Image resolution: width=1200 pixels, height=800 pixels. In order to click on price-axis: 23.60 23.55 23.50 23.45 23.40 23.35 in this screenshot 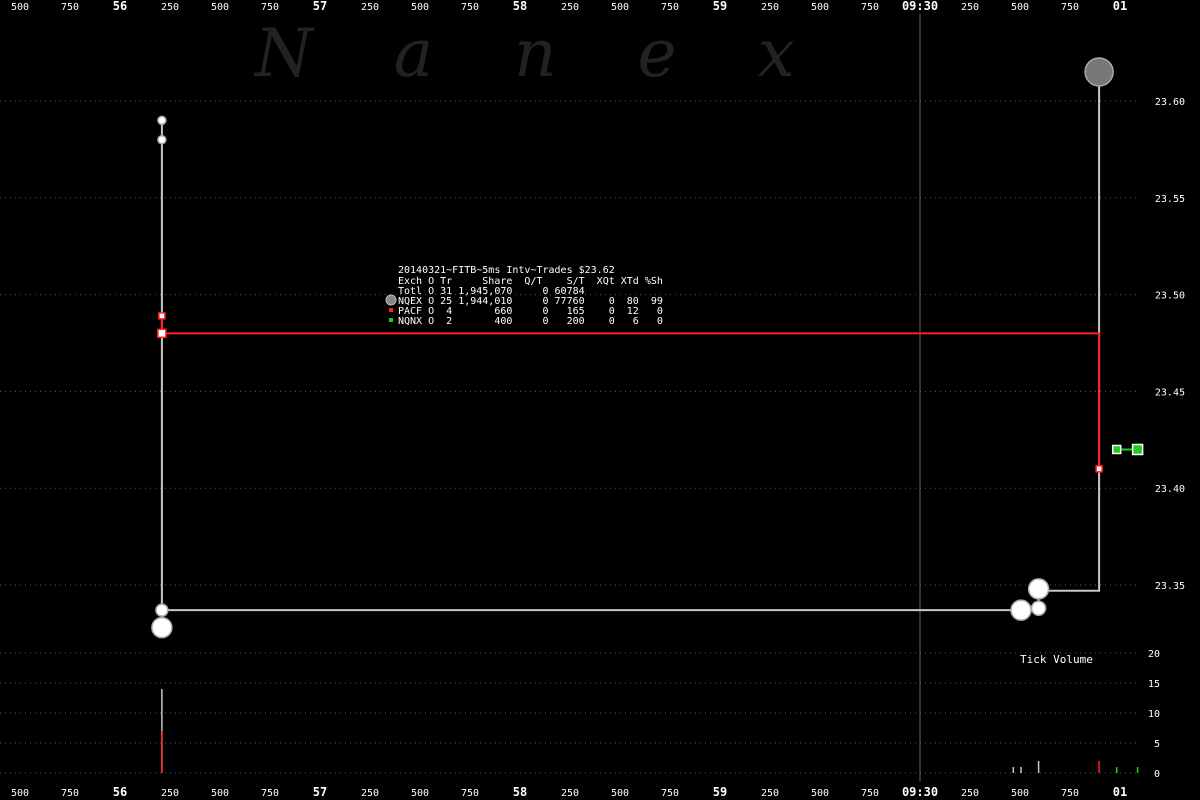, I will do `click(1170, 344)`.